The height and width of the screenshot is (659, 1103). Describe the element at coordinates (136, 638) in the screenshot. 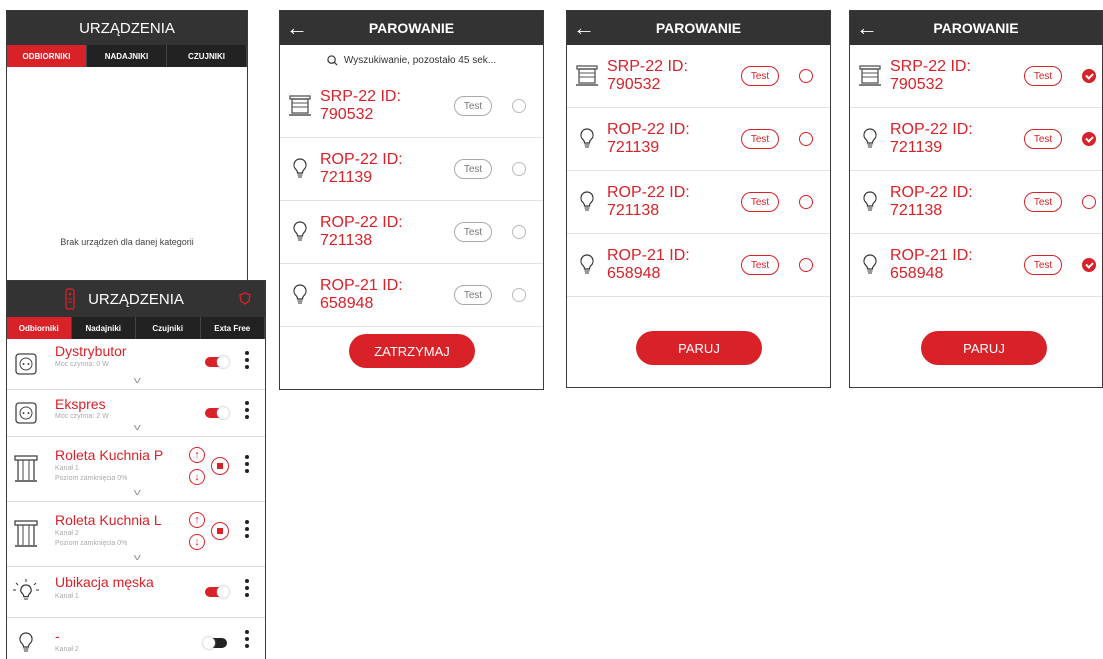

I see `device-row: - Kanał 2` at that location.